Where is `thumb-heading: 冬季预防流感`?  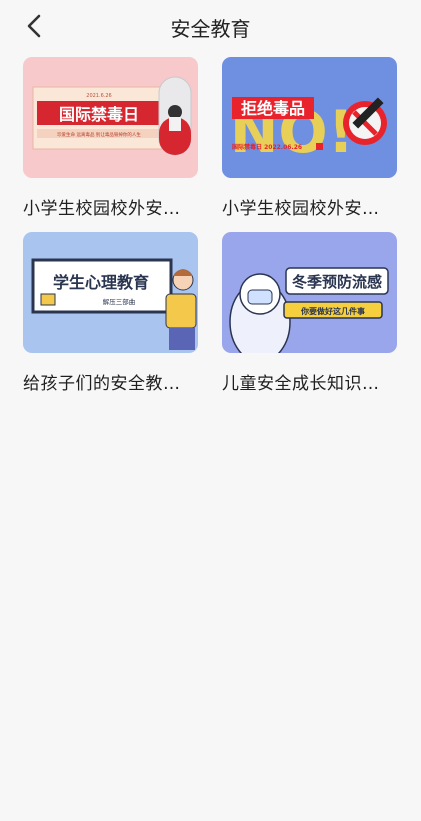 thumb-heading: 冬季预防流感 is located at coordinates (337, 282).